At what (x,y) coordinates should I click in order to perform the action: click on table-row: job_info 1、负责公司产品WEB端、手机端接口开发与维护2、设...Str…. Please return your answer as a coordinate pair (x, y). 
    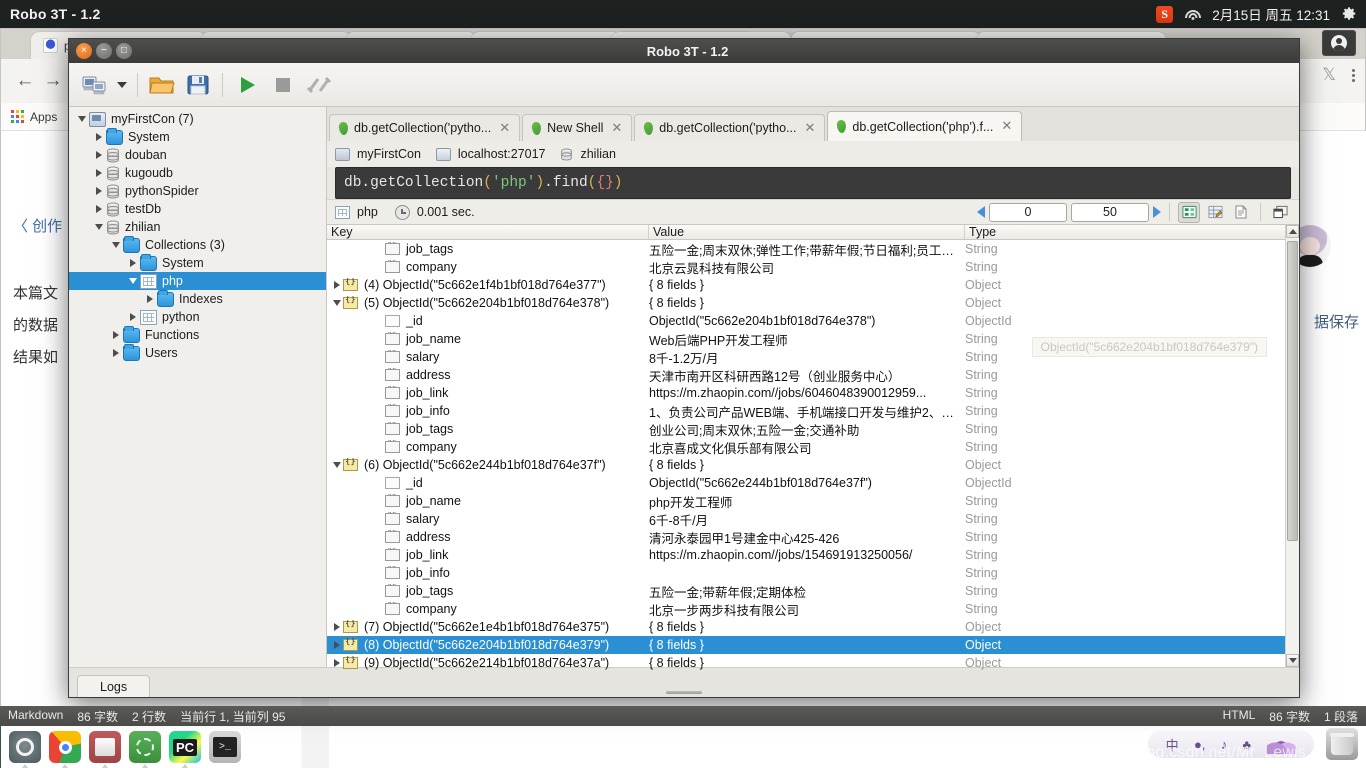
    Looking at the image, I should click on (806, 411).